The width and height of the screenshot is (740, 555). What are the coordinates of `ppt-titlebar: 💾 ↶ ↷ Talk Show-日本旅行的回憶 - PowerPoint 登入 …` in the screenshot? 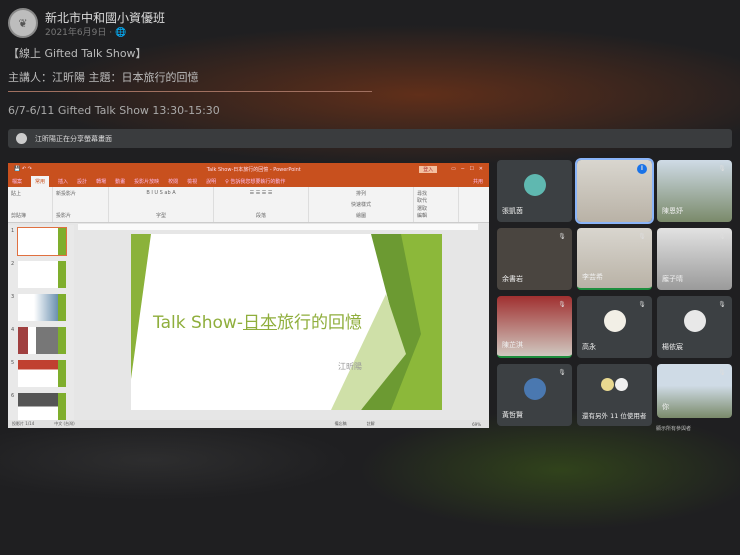 It's located at (248, 169).